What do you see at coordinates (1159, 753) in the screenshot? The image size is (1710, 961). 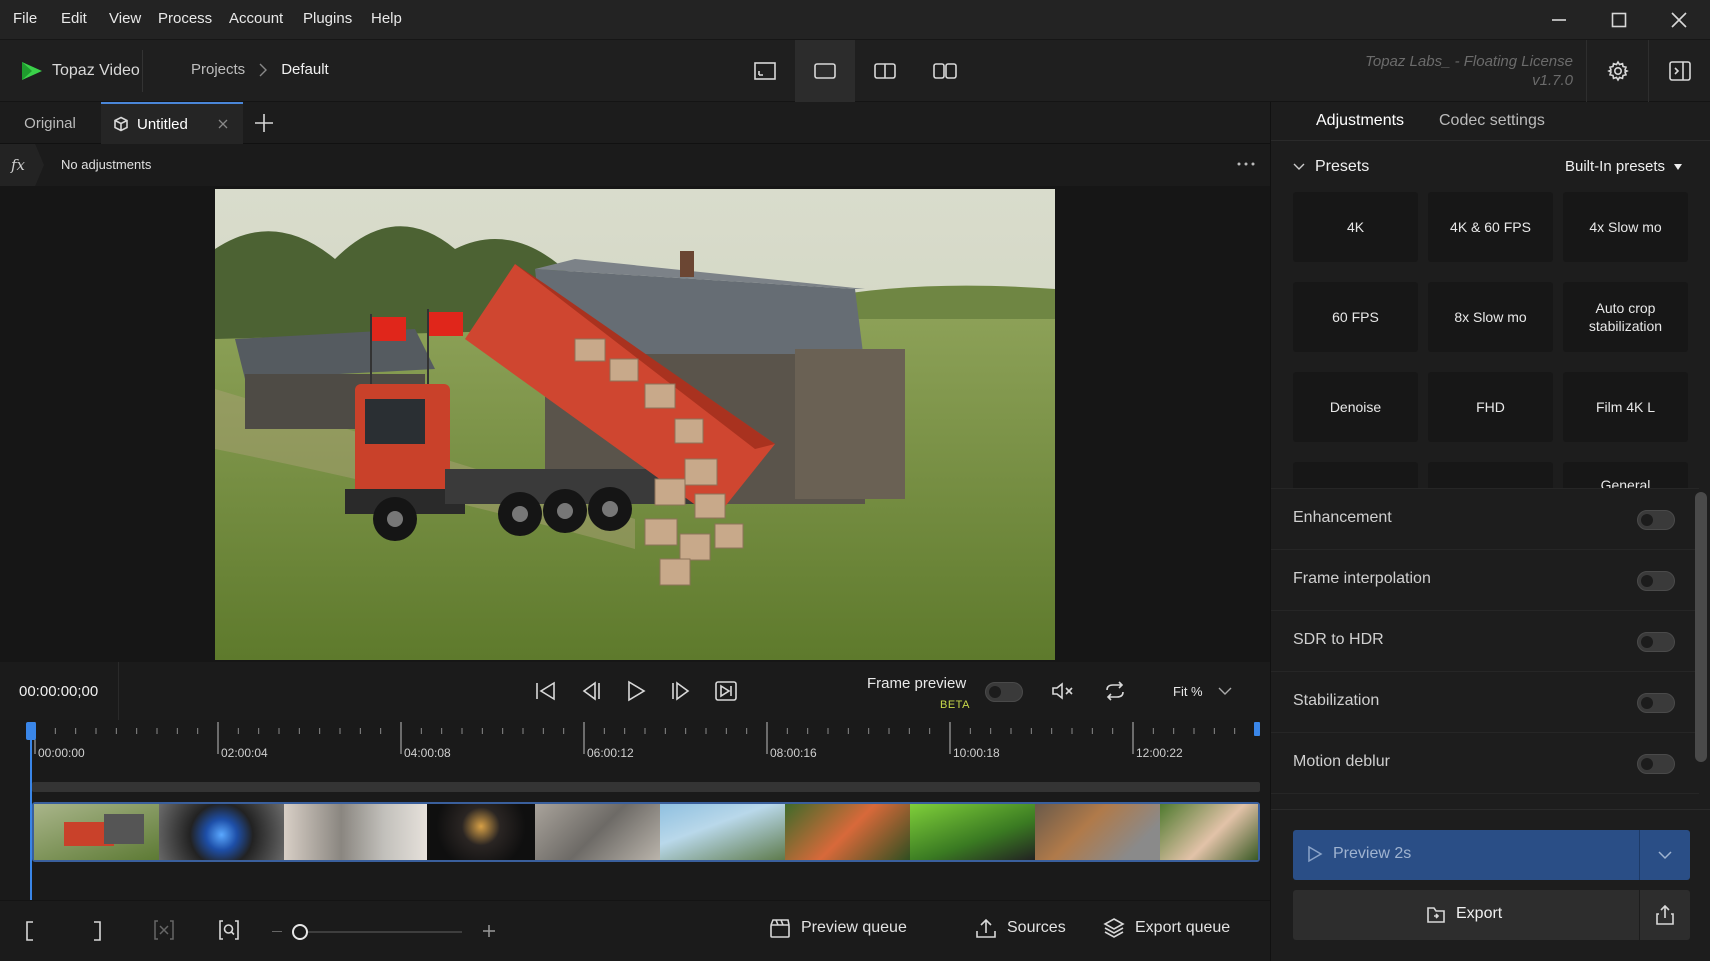 I see `tick-label: 12:00:22` at bounding box center [1159, 753].